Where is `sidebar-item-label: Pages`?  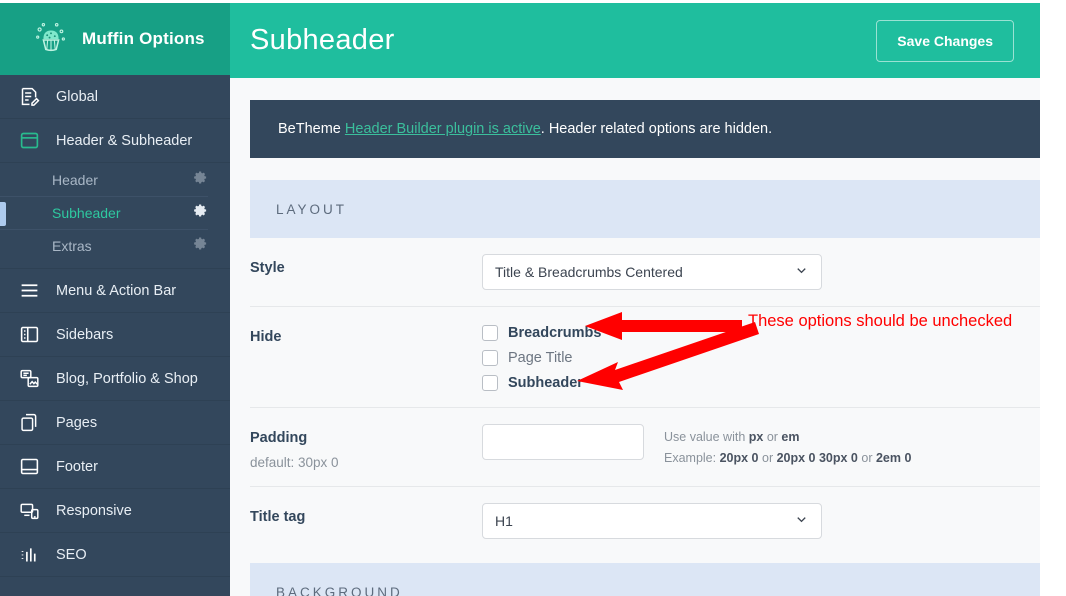 sidebar-item-label: Pages is located at coordinates (77, 422).